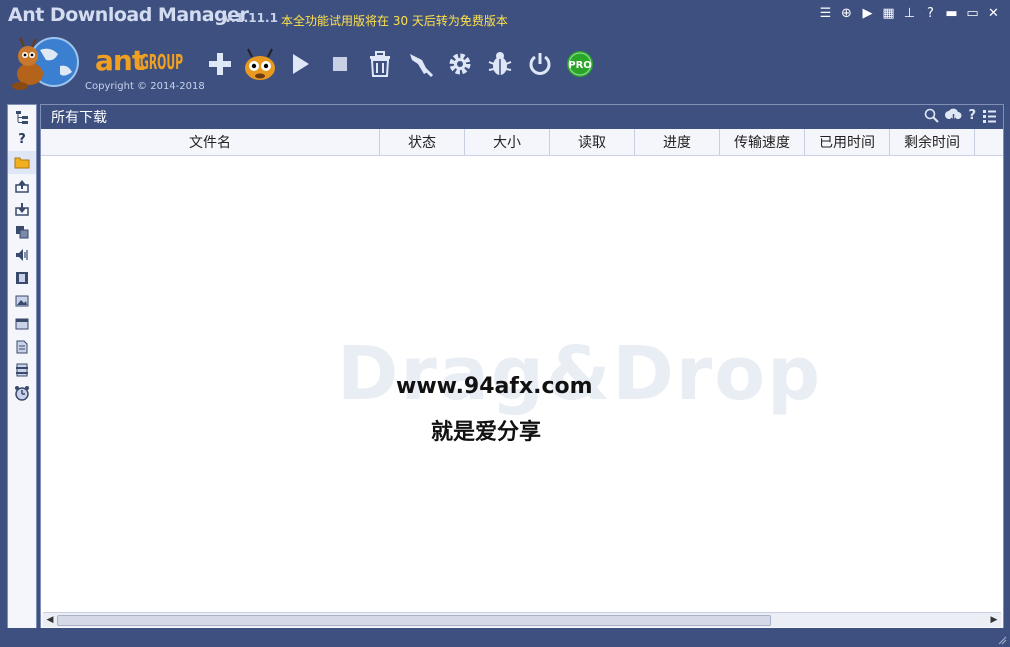 This screenshot has height=647, width=1010. I want to click on globe-icon: ⊕, so click(846, 14).